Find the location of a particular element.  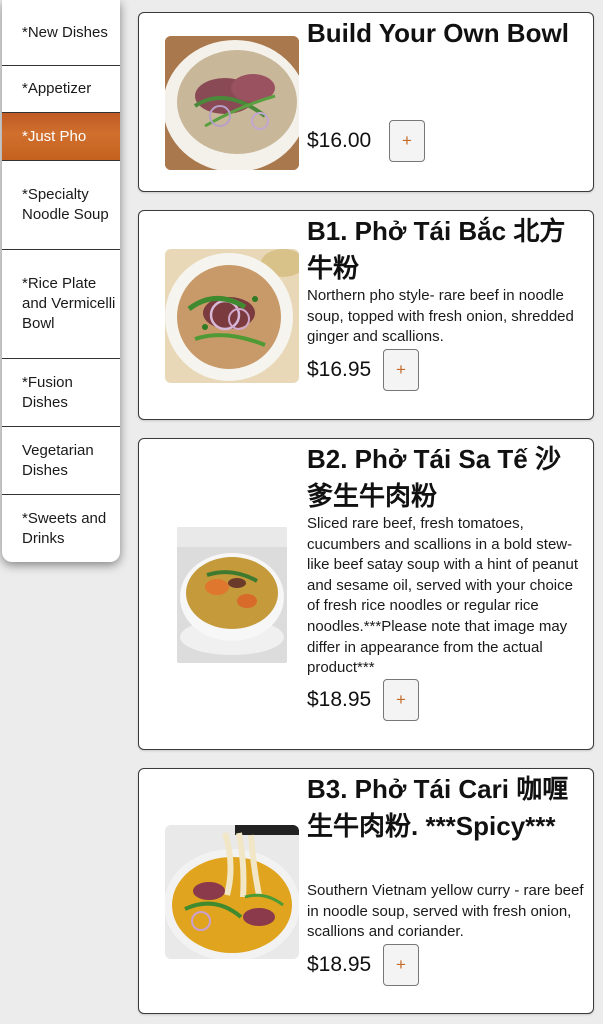

category-sweets-drinks: *Sweets and Drinks is located at coordinates (61, 528).